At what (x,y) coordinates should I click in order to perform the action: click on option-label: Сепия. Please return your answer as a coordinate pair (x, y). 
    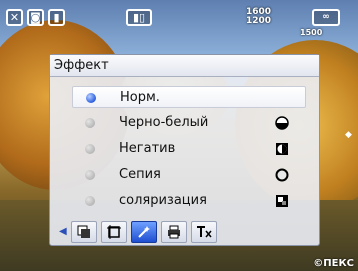
    Looking at the image, I should click on (140, 174).